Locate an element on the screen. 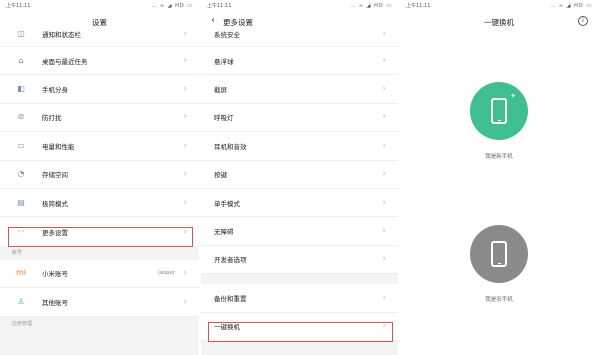  settings-row-label: 通知和状态栏 is located at coordinates (61, 35).